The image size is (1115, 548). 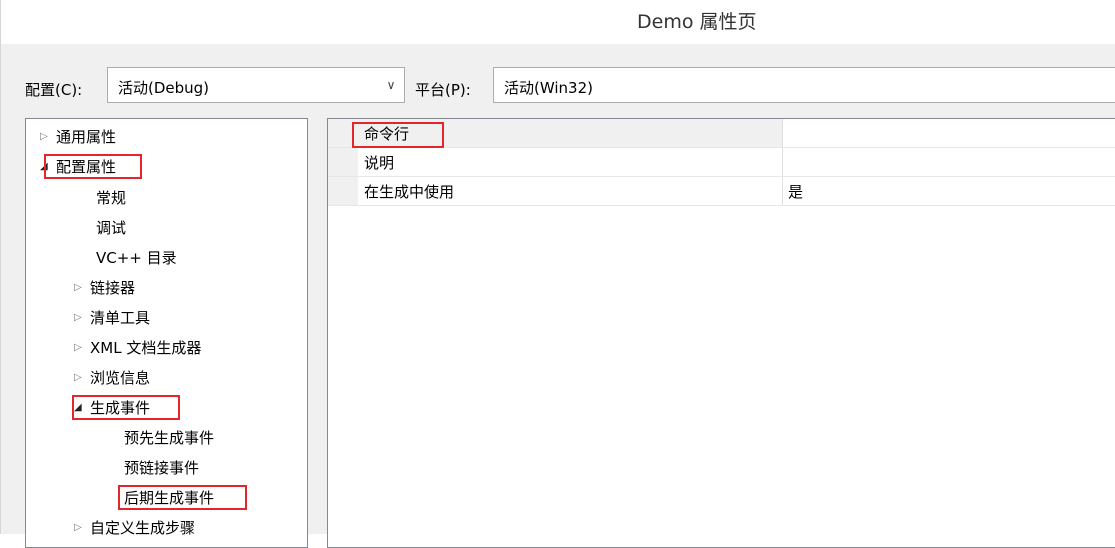 I want to click on tree-item-debugging: 调试, so click(x=111, y=227).